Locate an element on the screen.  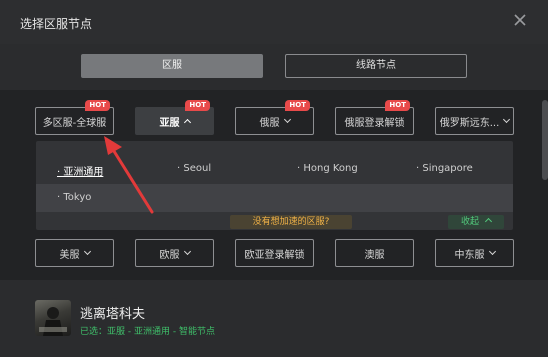
window-title: 选择区服节点 is located at coordinates (56, 24).